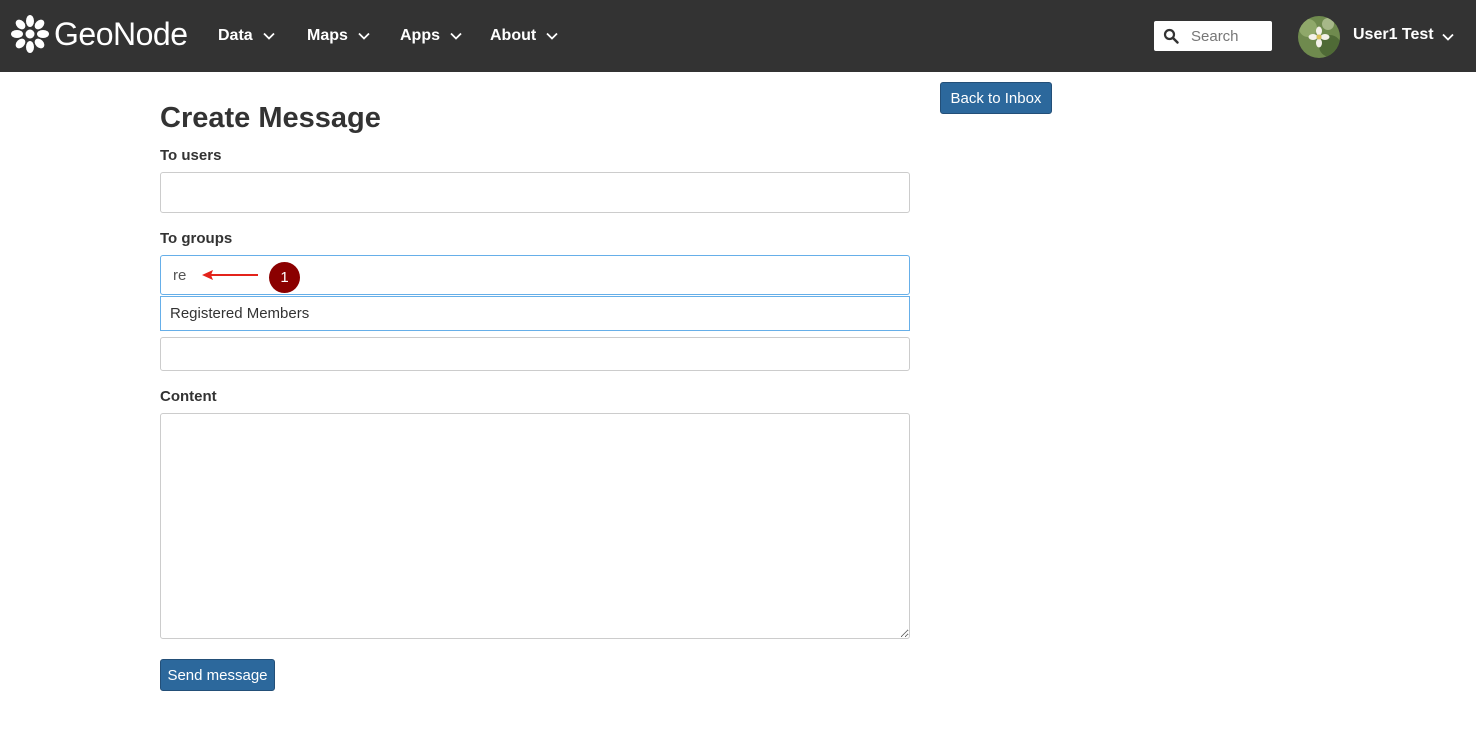  I want to click on autocomplete-option-registered-members: Registered Members, so click(239, 313).